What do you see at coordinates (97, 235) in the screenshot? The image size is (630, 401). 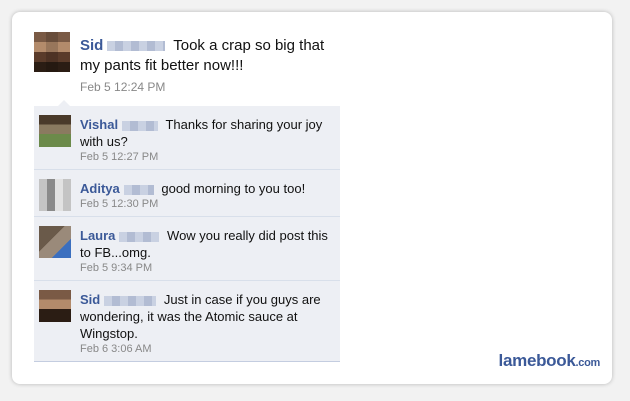 I see `comment-author-name: Laura` at bounding box center [97, 235].